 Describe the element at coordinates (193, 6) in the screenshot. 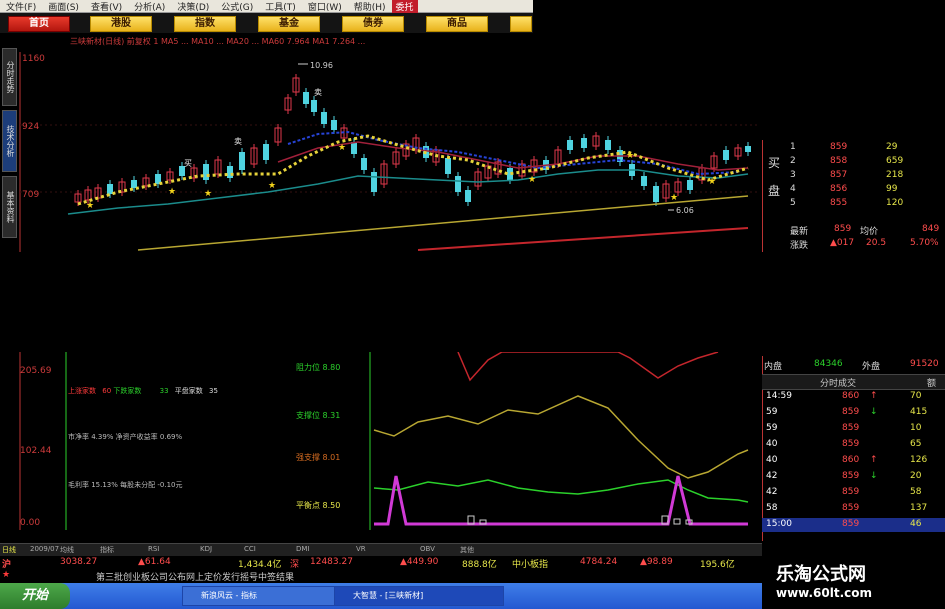

I see `menu-decision: 决策(D)` at that location.